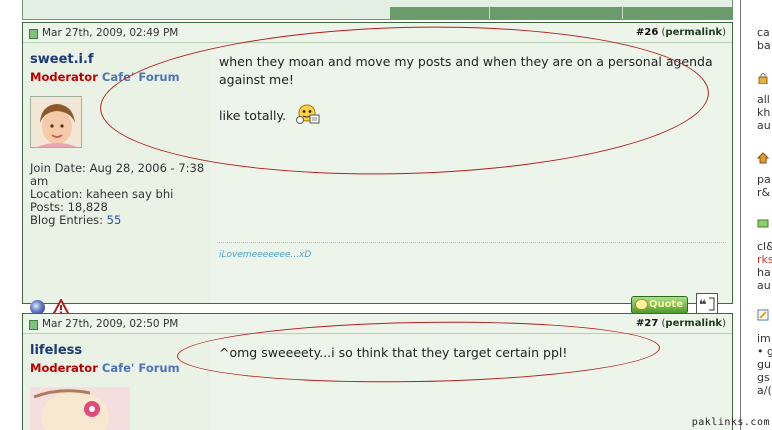  Describe the element at coordinates (265, 255) in the screenshot. I see `user-signature: iLovemeeeeeee...xD` at that location.